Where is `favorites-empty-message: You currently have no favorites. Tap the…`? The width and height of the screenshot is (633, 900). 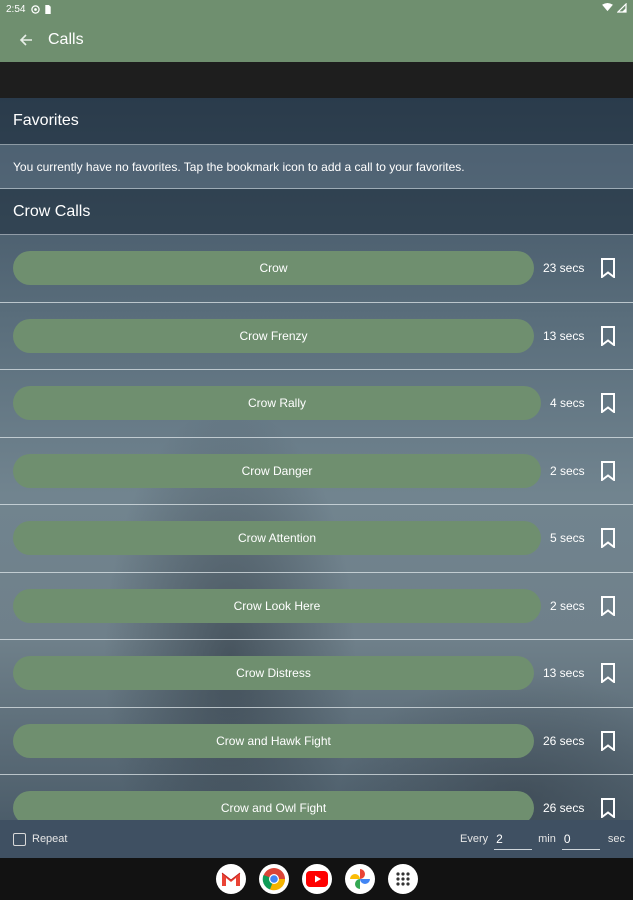 favorites-empty-message: You currently have no favorites. Tap the… is located at coordinates (316, 167).